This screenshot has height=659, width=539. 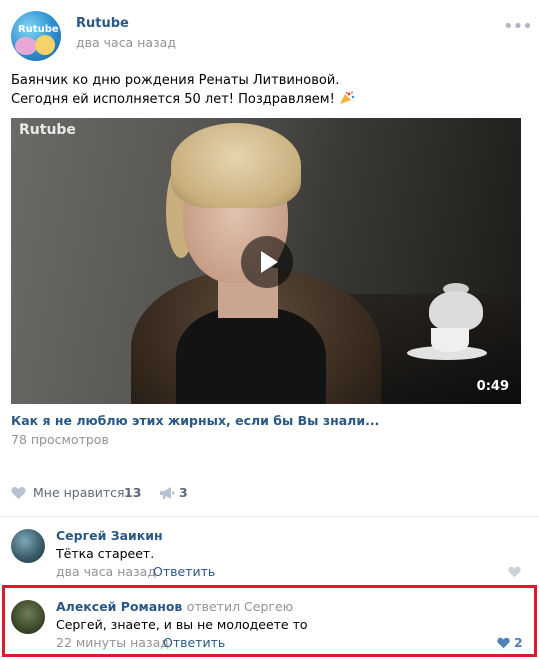 I want to click on like-count: 13, so click(x=132, y=492).